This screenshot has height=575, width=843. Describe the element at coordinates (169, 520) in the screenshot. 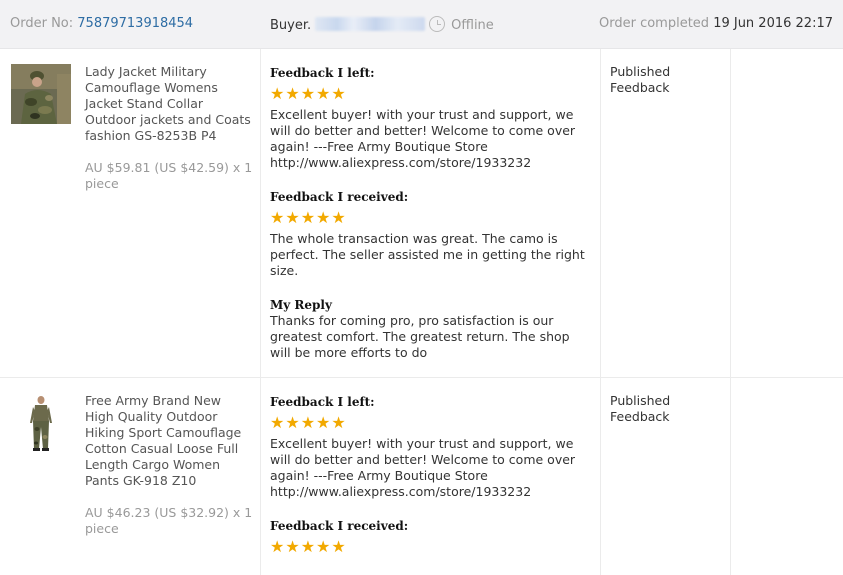

I see `product-price: AU $46.23 (US $32.92) x 1 piece` at that location.